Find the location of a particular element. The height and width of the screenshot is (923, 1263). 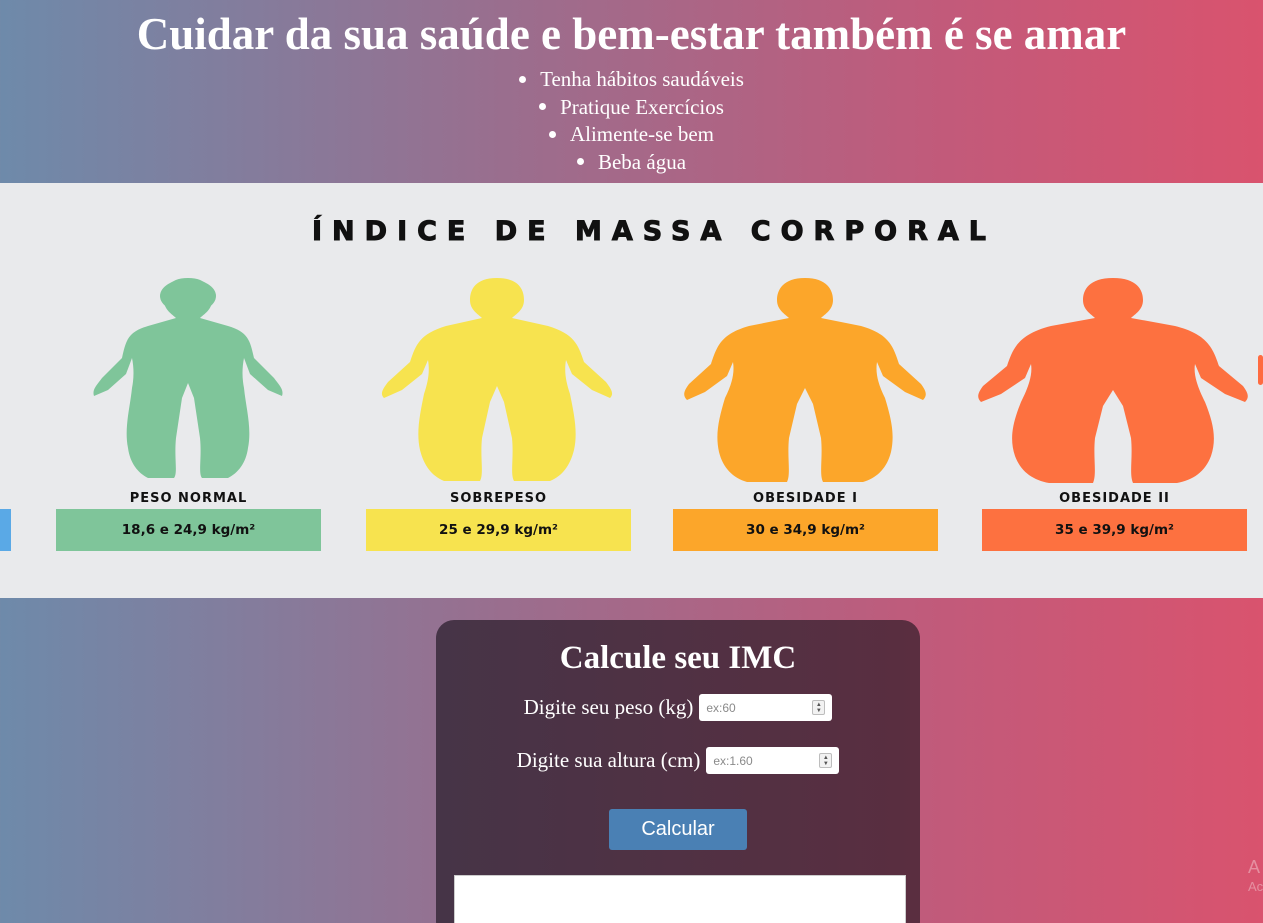

height-placeholder: ex:1.60 is located at coordinates (733, 760).